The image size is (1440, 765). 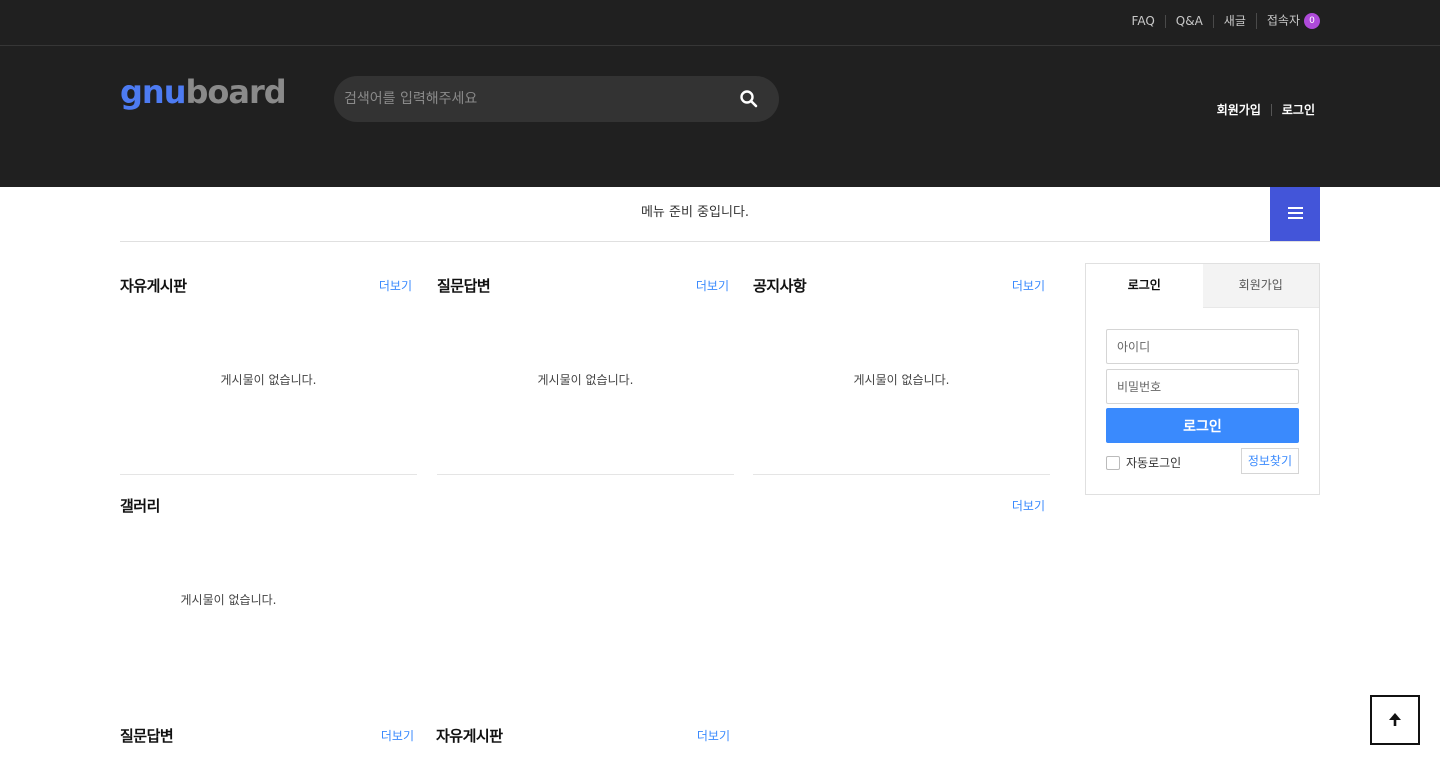 I want to click on outlogin-box: 로그인 회원가입 로그인 자동로그인 정보찾기, so click(x=1202, y=379).